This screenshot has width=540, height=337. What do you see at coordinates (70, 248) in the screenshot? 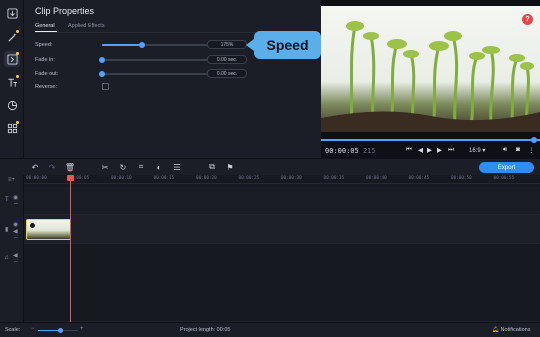
I see `playhead` at bounding box center [70, 248].